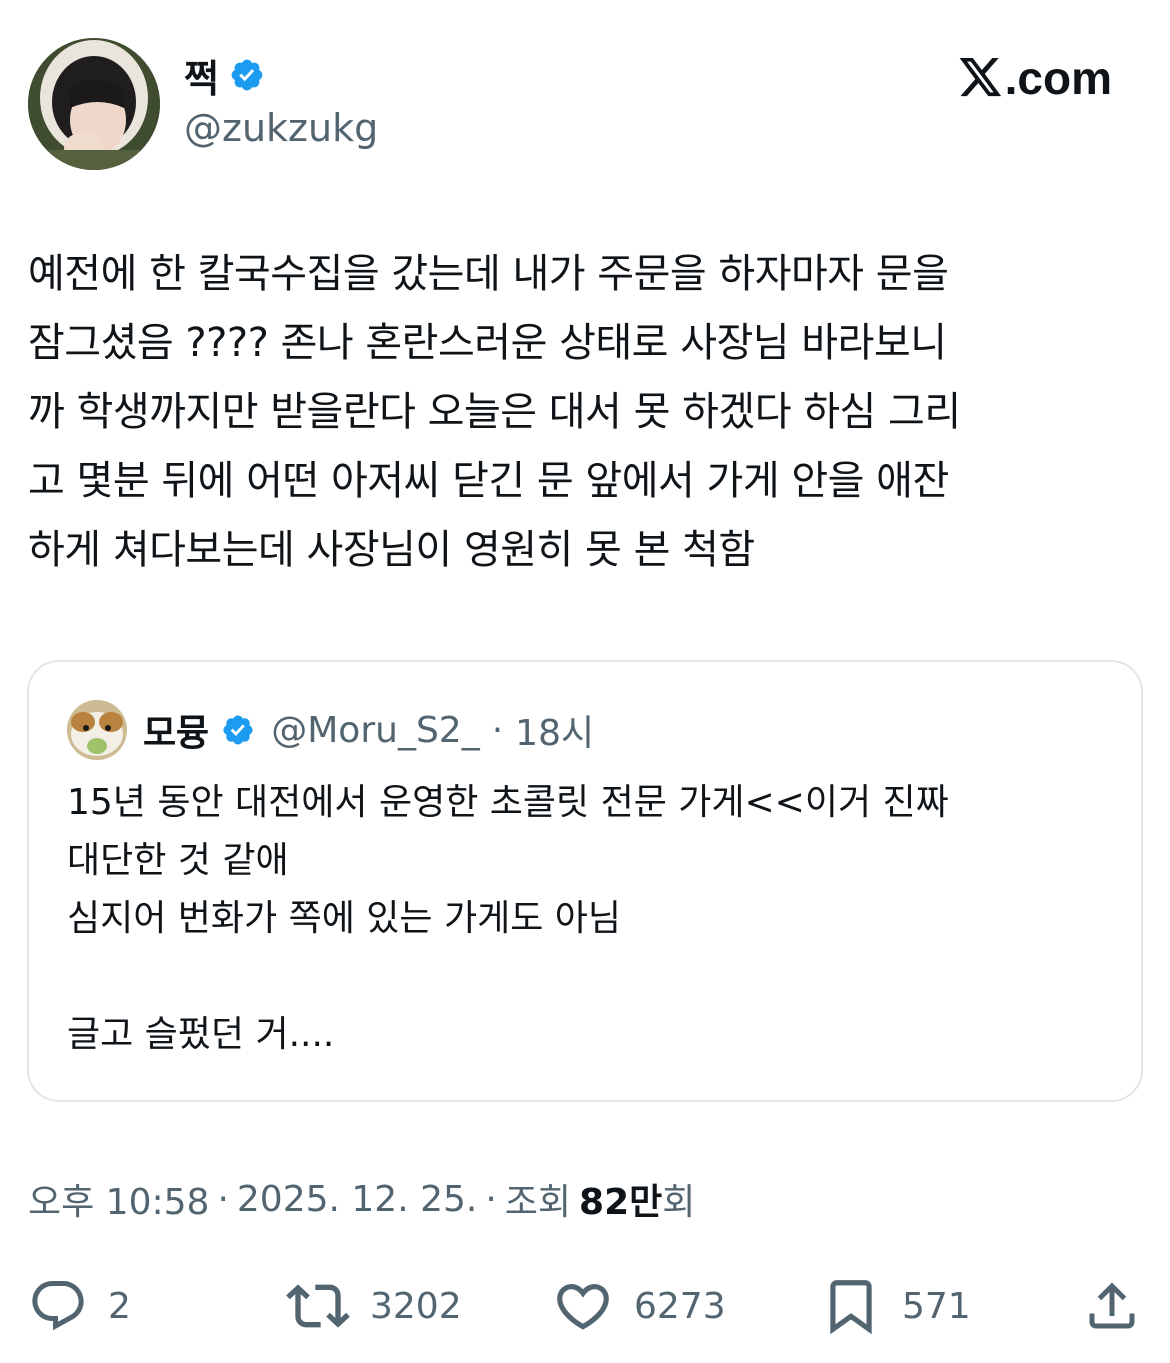  I want to click on post-date: 2025. 12. 25., so click(357, 1199).